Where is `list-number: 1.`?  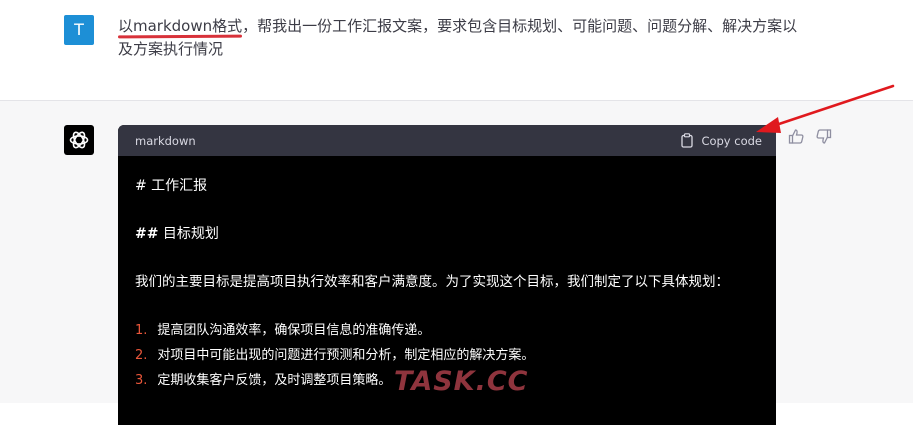 list-number: 1. is located at coordinates (141, 330).